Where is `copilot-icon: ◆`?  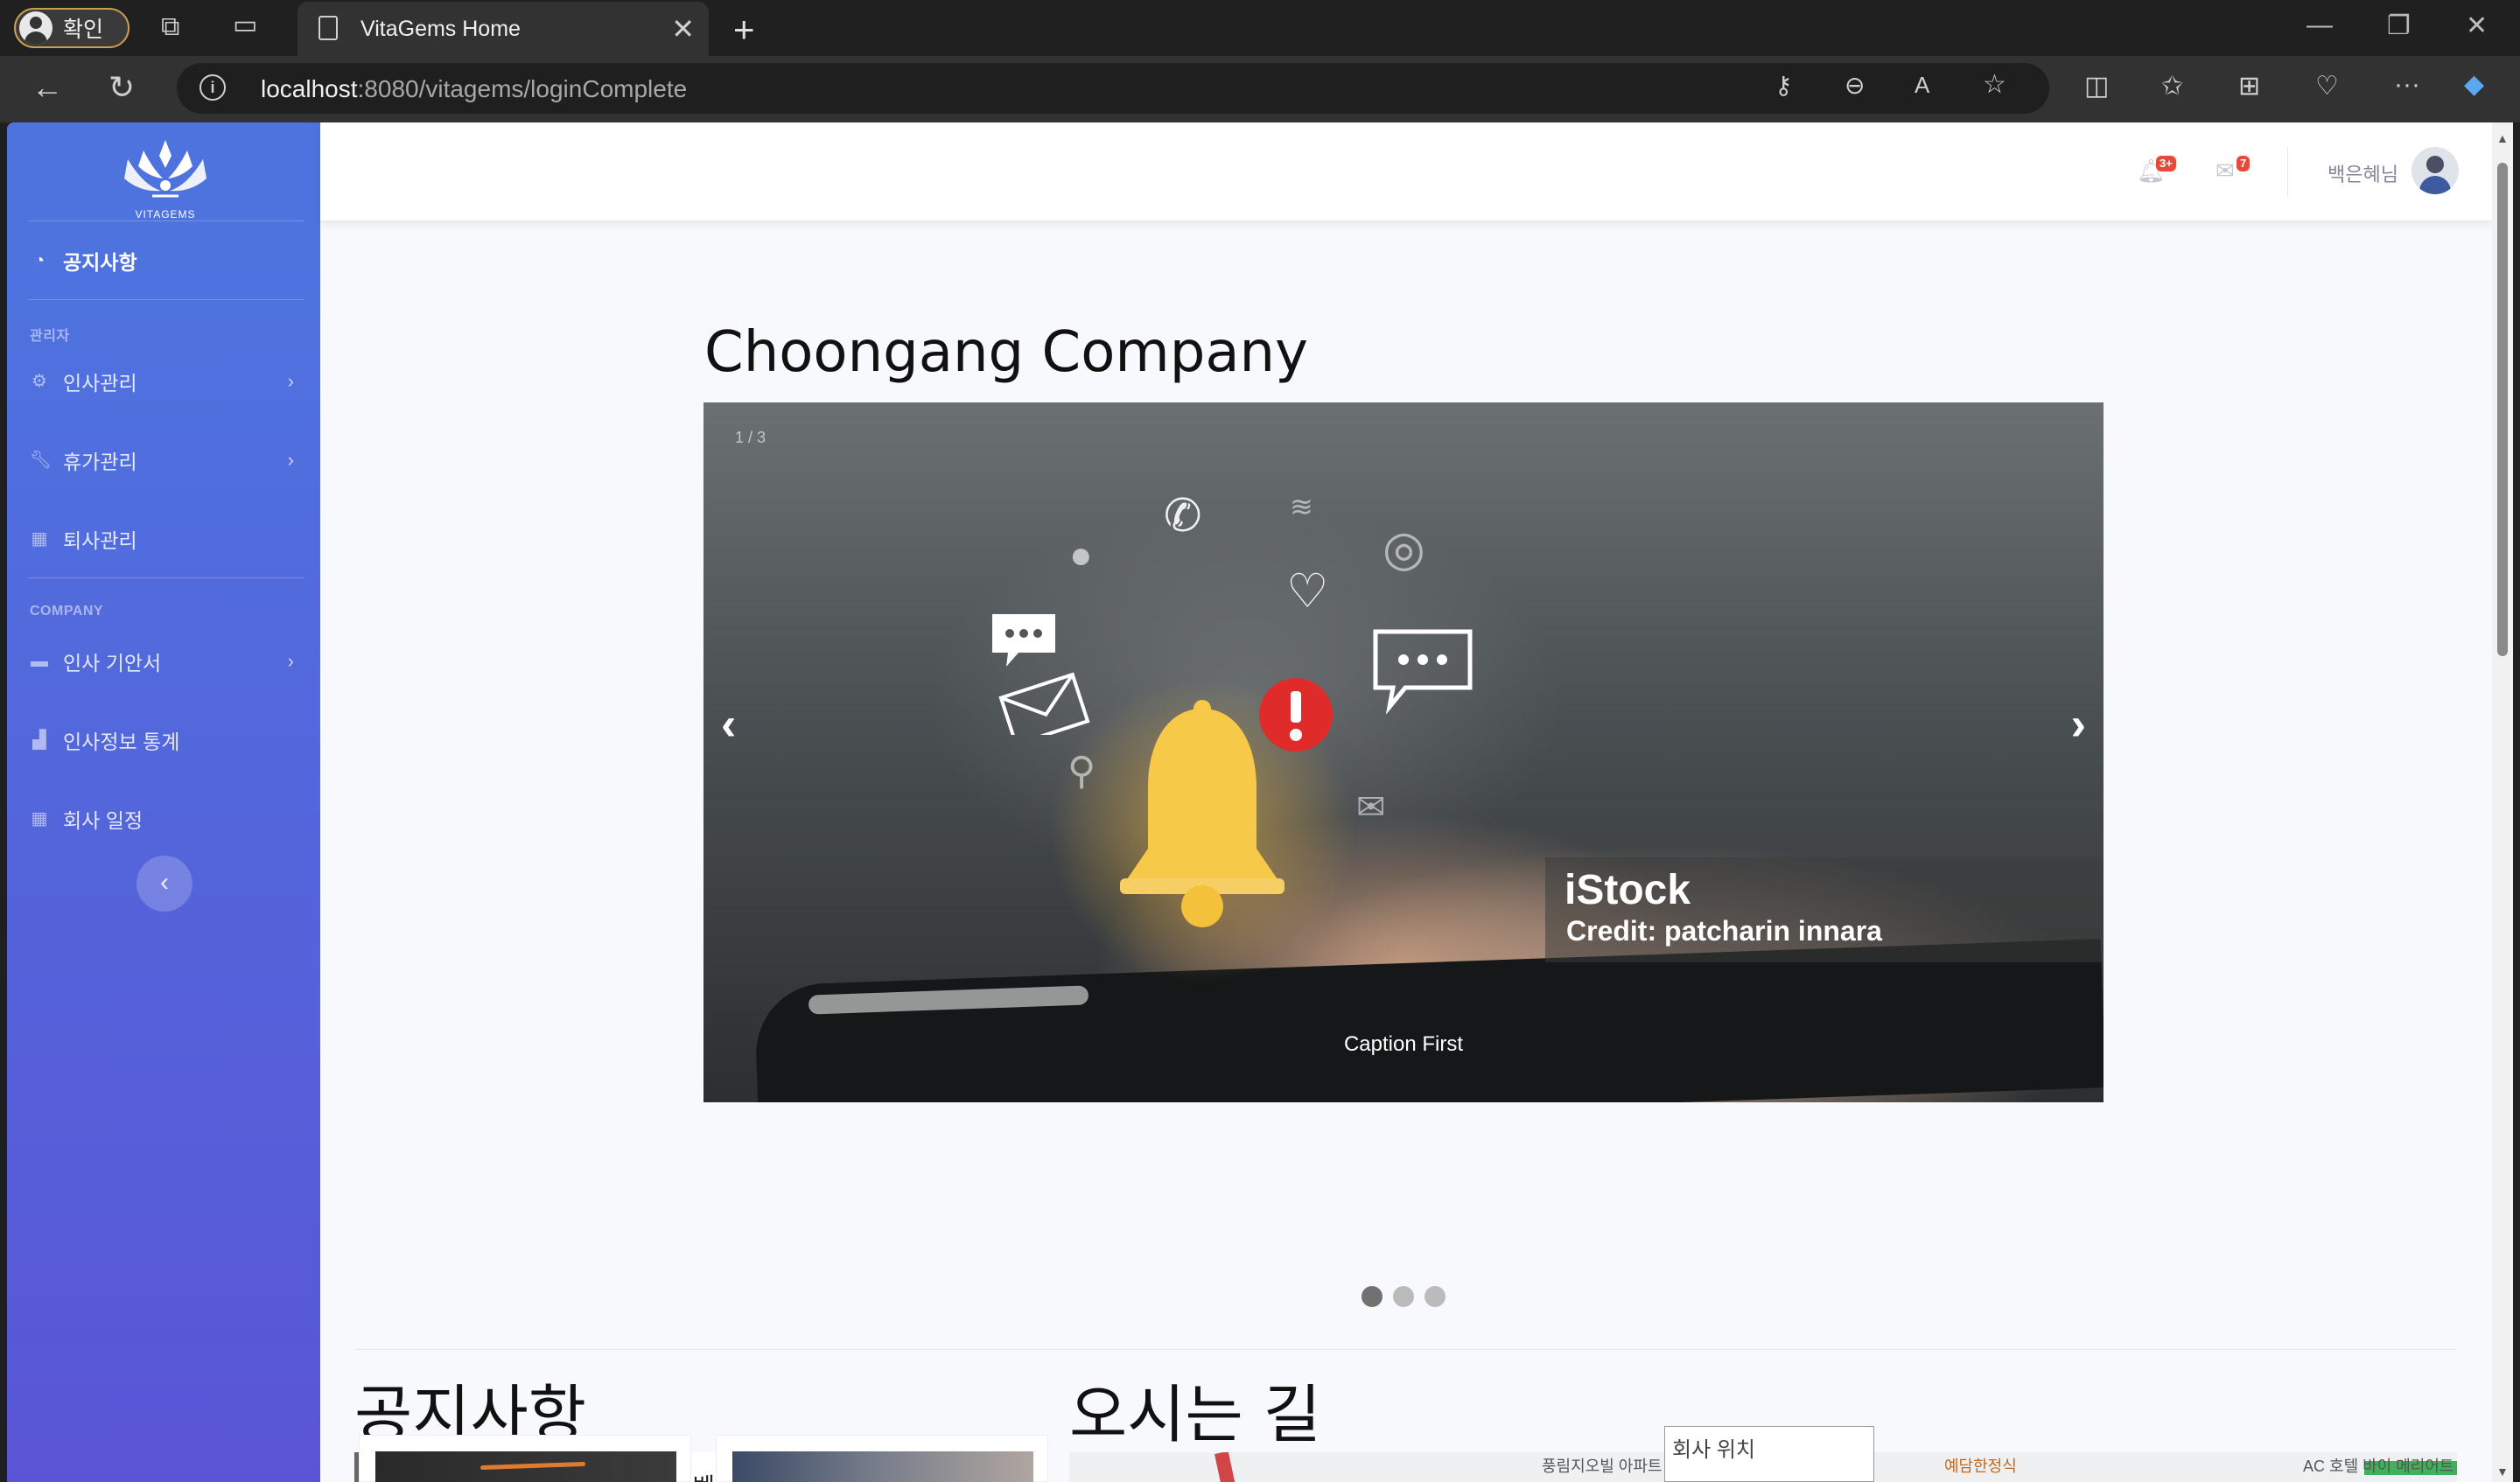 copilot-icon: ◆ is located at coordinates (2474, 85).